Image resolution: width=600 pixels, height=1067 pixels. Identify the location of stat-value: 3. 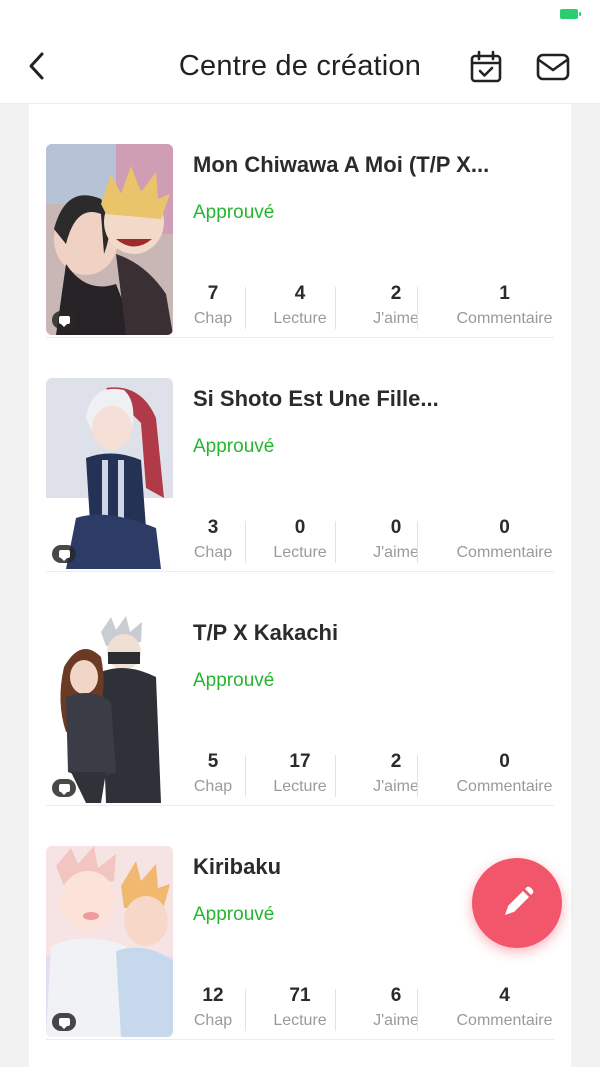
(213, 527).